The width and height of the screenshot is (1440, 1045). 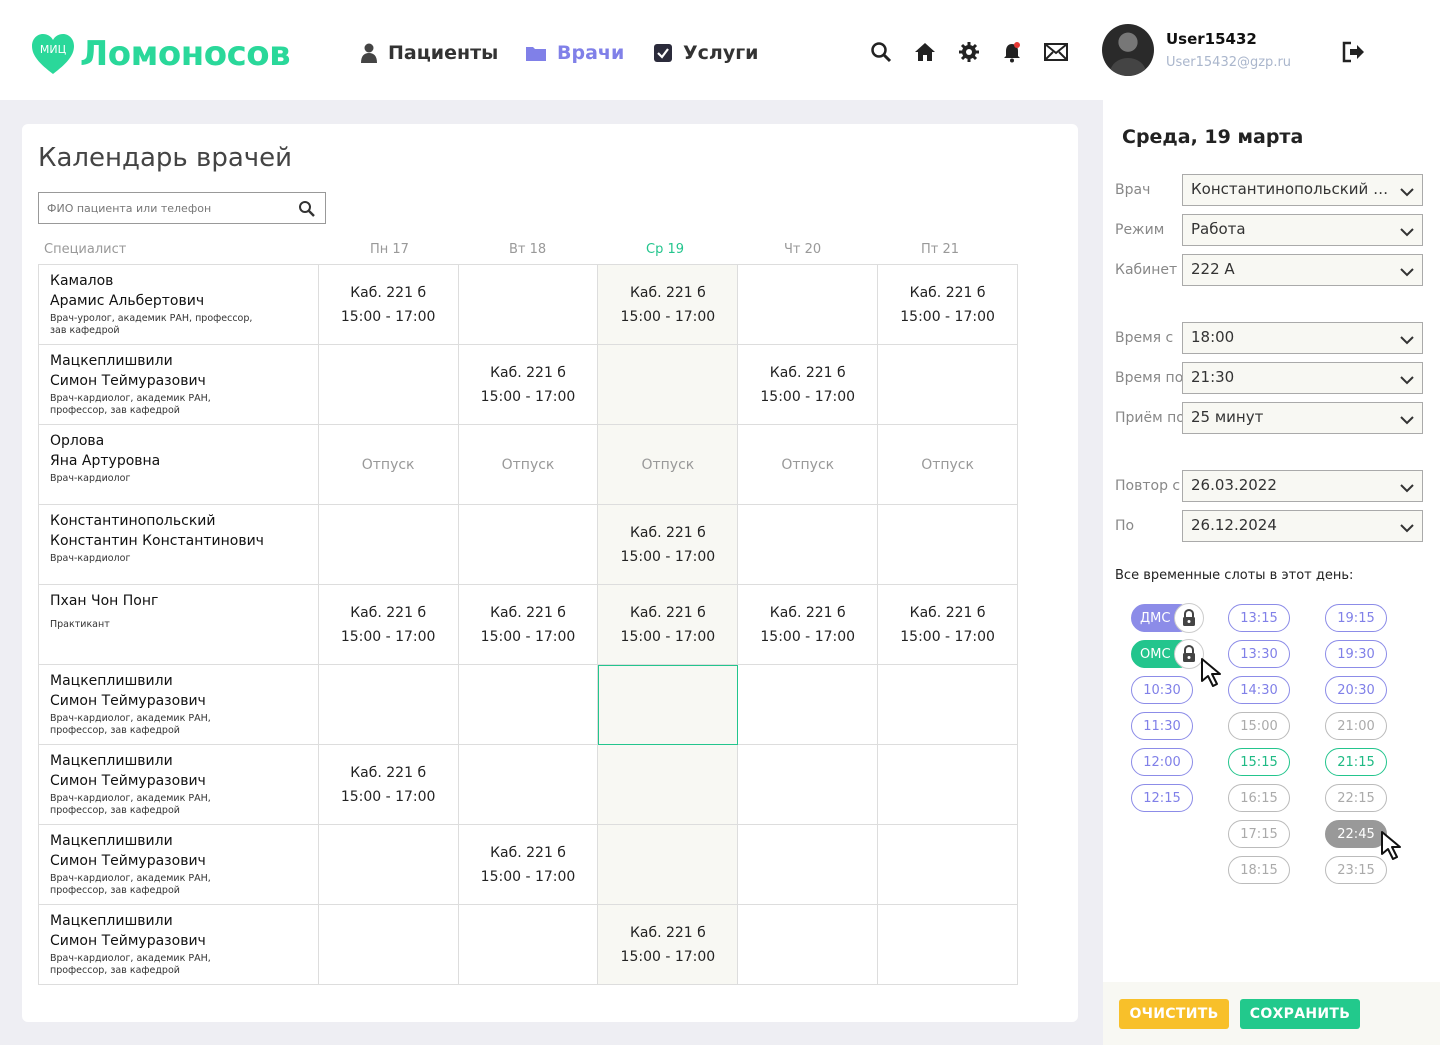 I want to click on doctor-cell: Орлова Яна Артуровна Врач-кардиолог, so click(x=179, y=465).